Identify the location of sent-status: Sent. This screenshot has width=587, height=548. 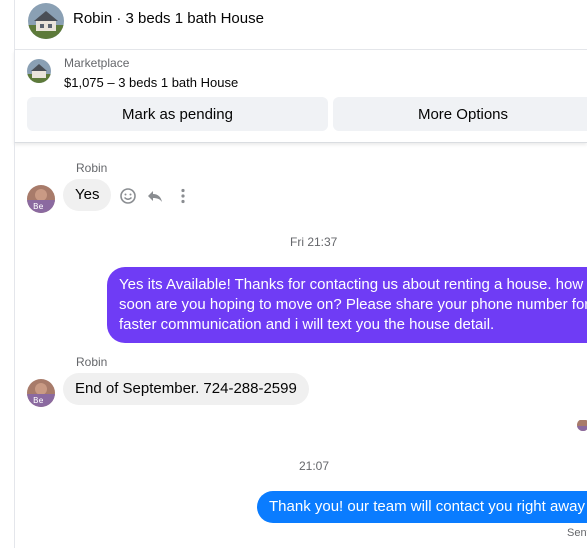
(577, 533).